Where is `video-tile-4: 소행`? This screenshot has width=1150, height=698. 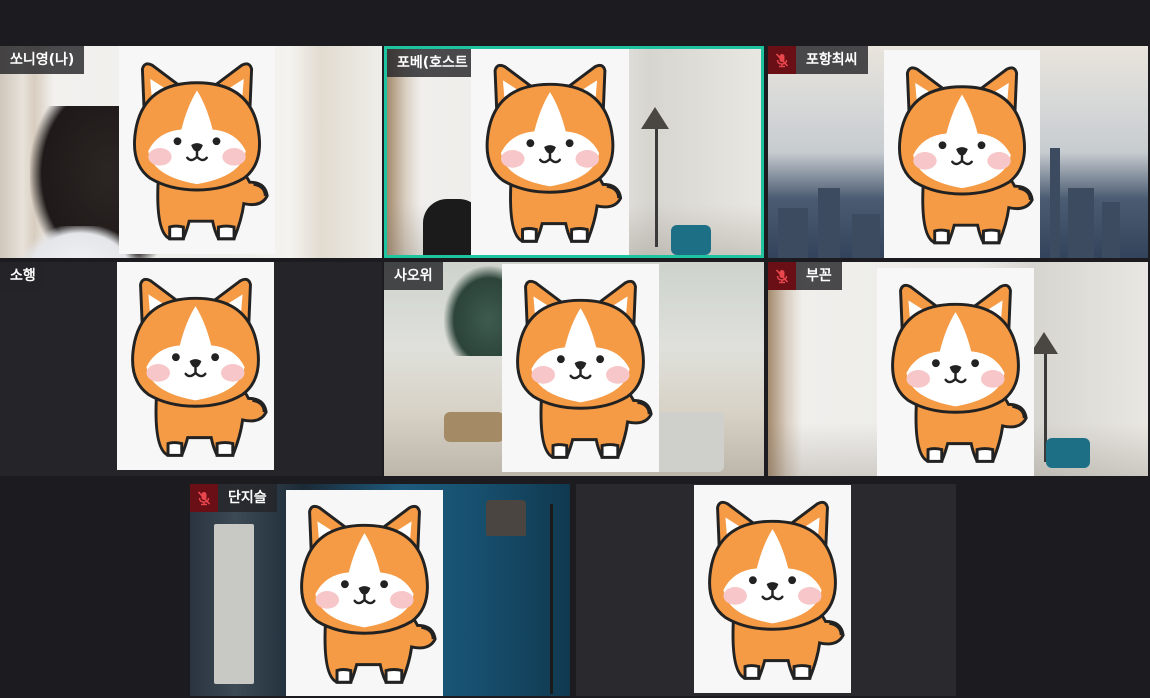
video-tile-4: 소행 is located at coordinates (191, 369).